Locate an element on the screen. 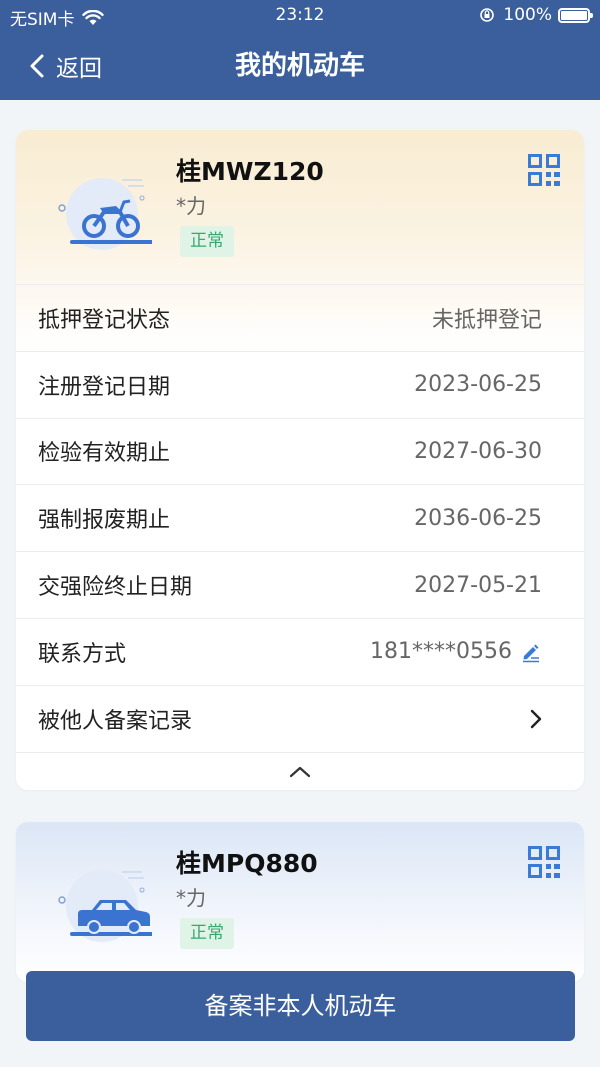  vehicle-card: 桂MPQ880 *力 正常 is located at coordinates (300, 902).